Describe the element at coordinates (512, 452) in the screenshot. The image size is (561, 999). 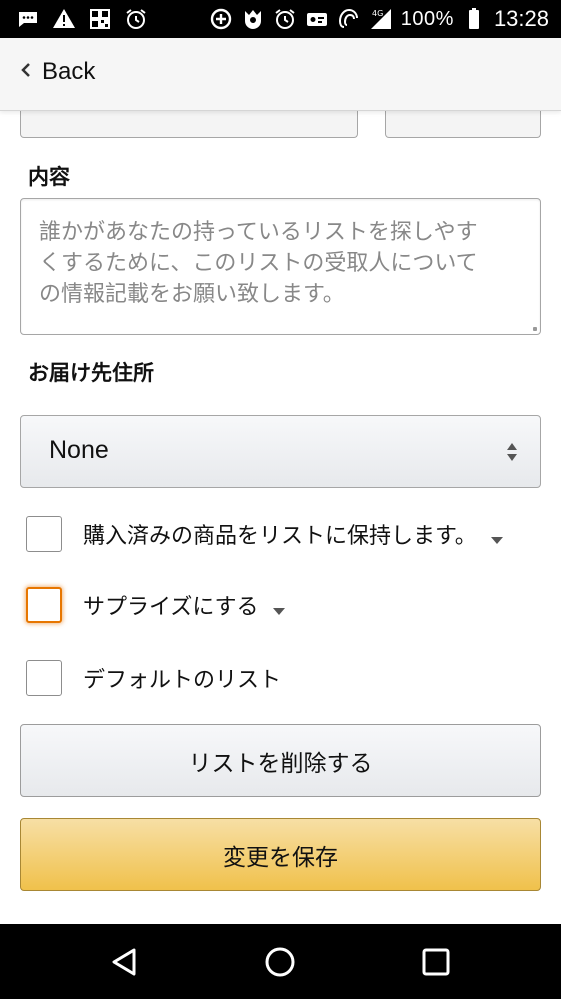
I see `select-arrows-icon` at that location.